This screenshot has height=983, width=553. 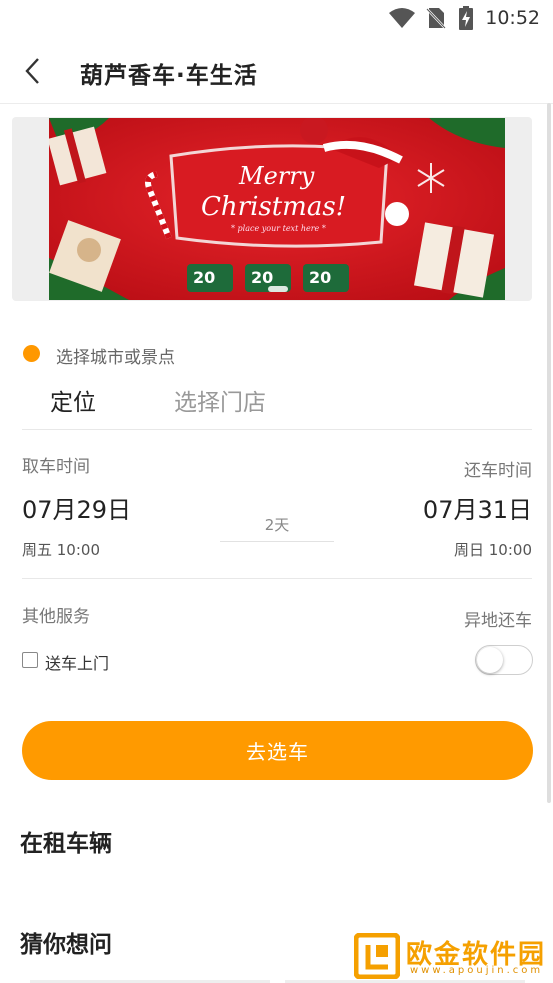 I want to click on banner-text-placeholder: * place your text here *, so click(x=278, y=228).